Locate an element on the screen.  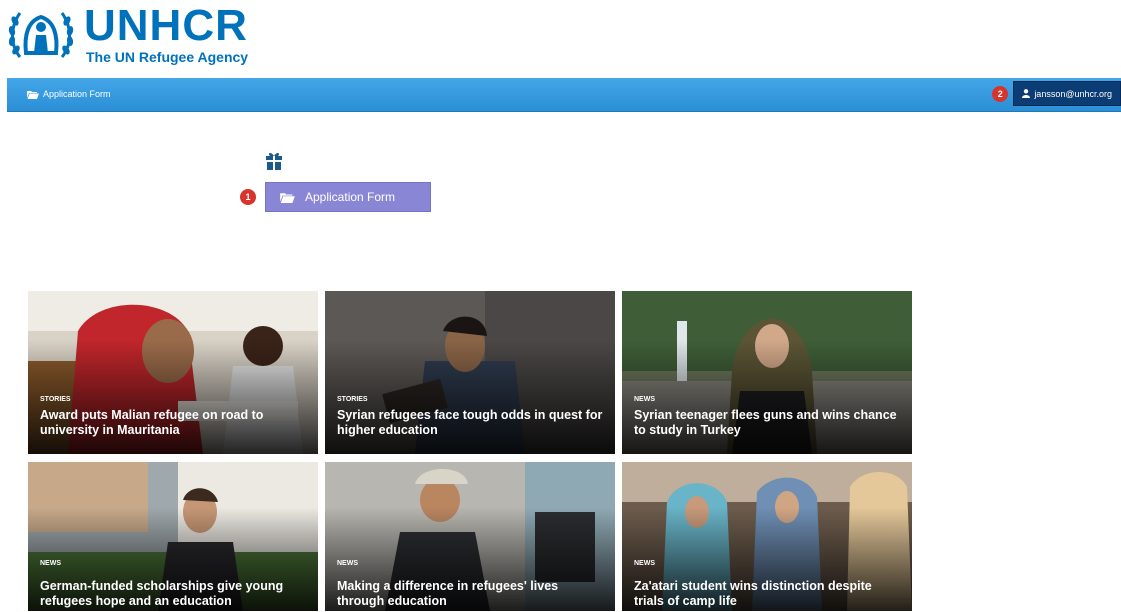
logo-subtitle: The UN Refugee Agency is located at coordinates (167, 57).